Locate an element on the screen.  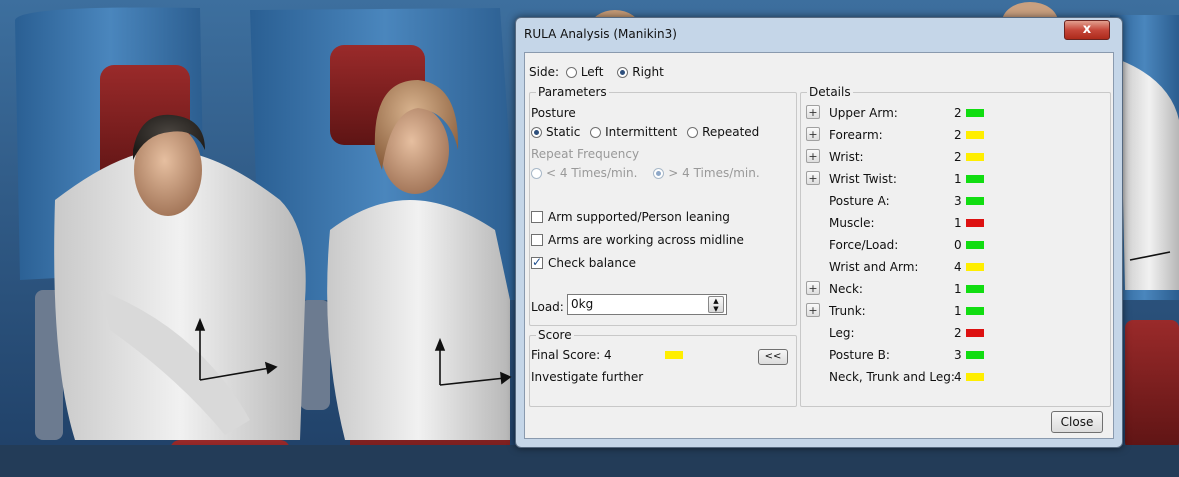
details-row: Posture B: 3 is located at coordinates (955, 355).